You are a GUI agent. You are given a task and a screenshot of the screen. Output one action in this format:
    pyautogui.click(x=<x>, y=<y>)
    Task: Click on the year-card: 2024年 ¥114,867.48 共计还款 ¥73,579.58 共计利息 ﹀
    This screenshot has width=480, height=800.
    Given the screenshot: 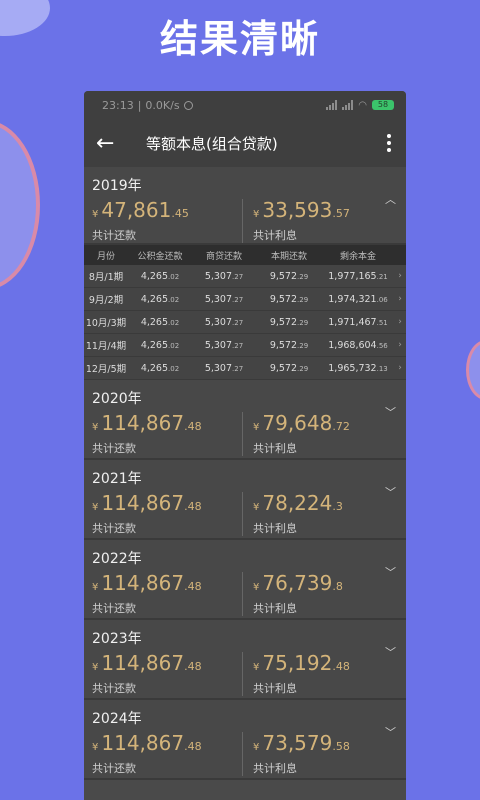 What is the action you would take?
    pyautogui.click(x=245, y=740)
    